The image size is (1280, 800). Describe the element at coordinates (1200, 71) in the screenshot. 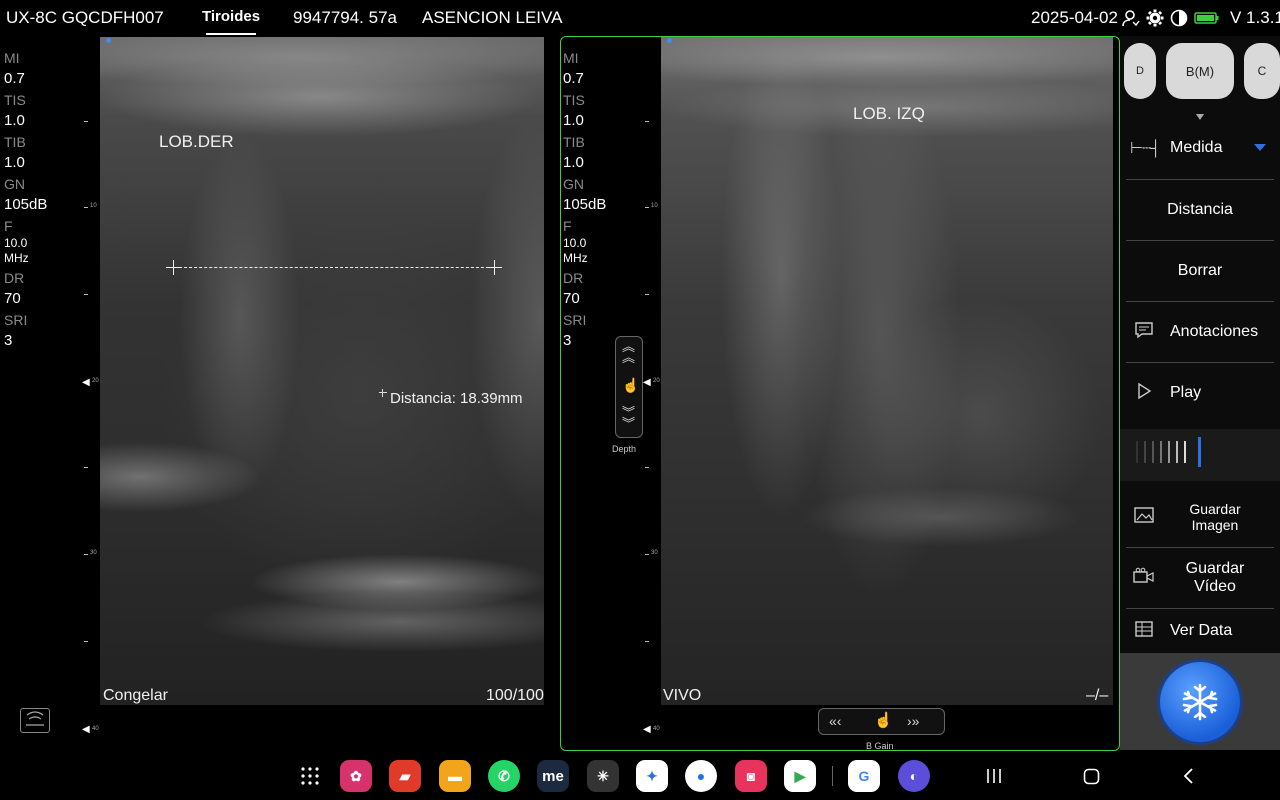

I see `mode-button-bm: B(M)` at that location.